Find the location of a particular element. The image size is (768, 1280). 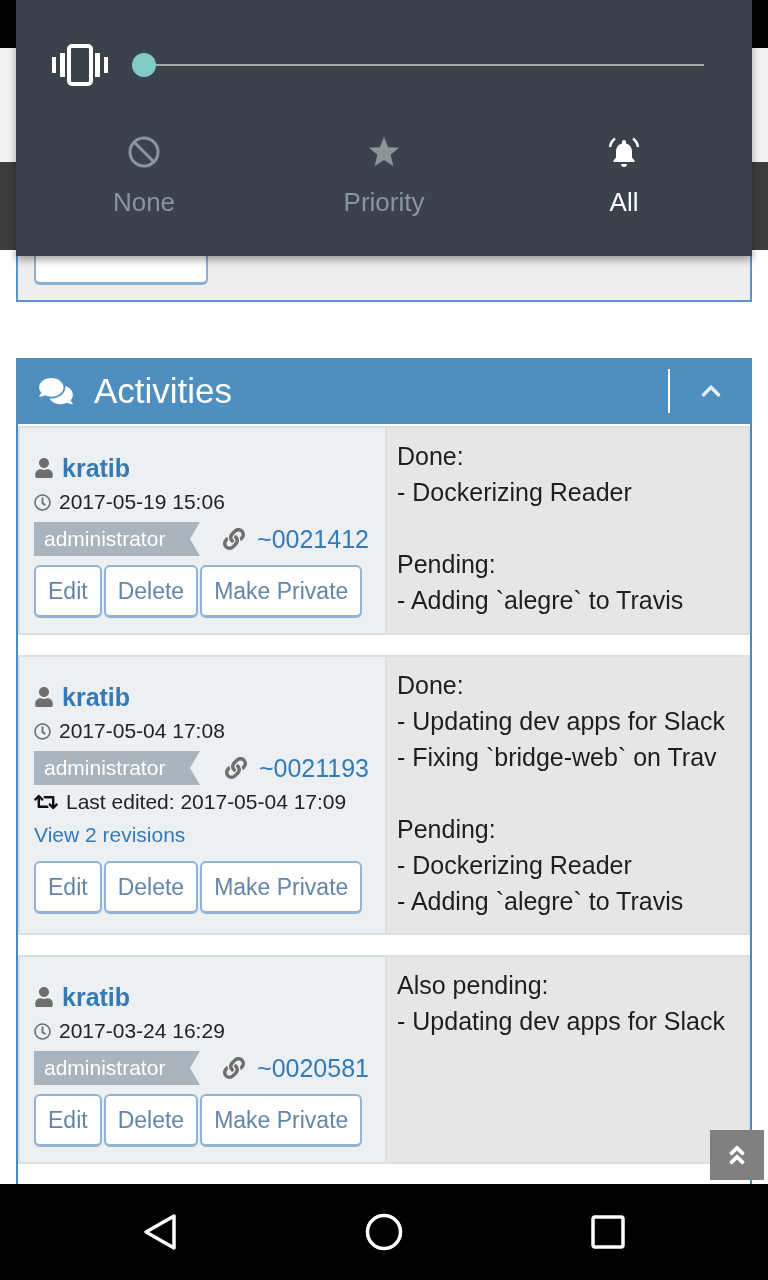

vibrate-icon is located at coordinates (80, 65).